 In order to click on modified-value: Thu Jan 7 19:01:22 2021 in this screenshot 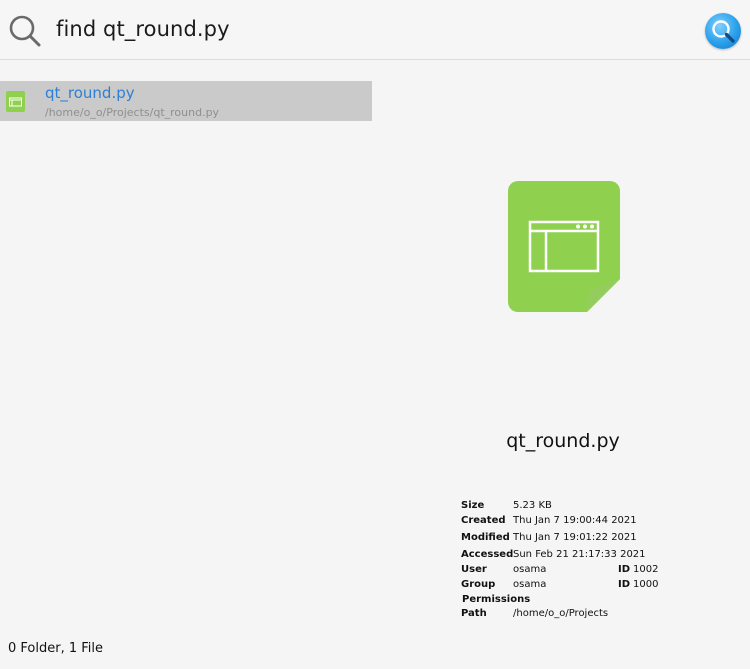, I will do `click(575, 537)`.